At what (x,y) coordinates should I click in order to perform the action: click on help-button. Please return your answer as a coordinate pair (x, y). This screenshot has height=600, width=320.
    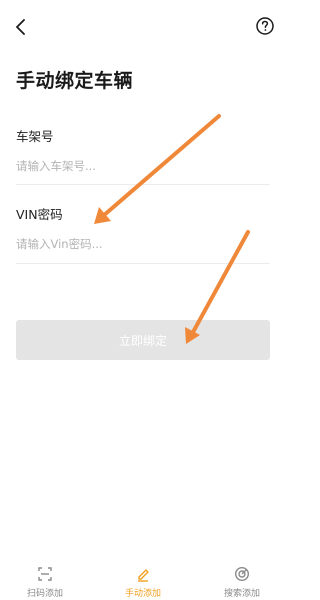
    Looking at the image, I should click on (265, 26).